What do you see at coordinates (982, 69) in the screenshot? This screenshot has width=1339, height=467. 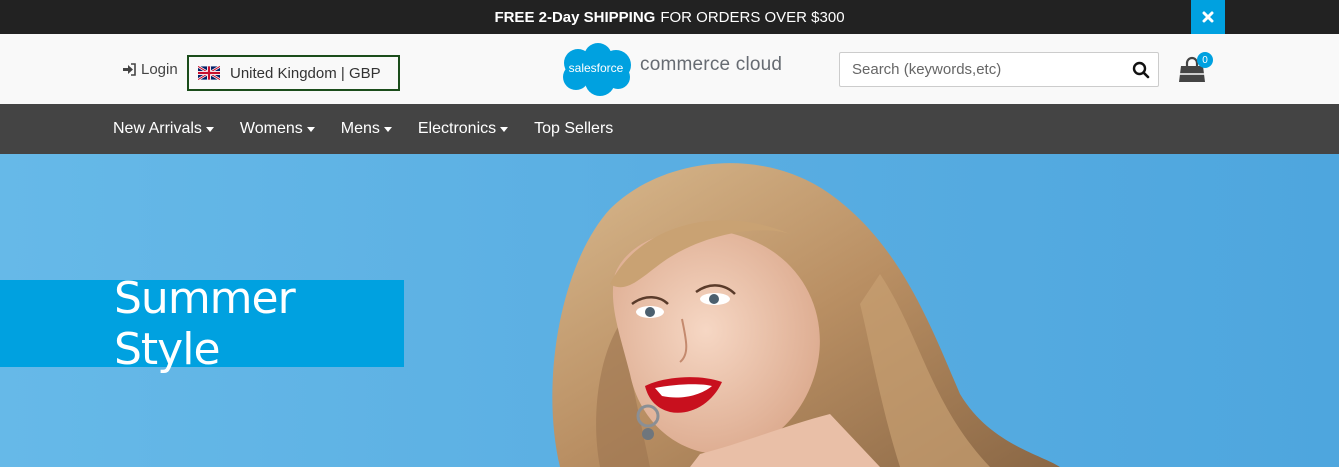 I see `search-input` at bounding box center [982, 69].